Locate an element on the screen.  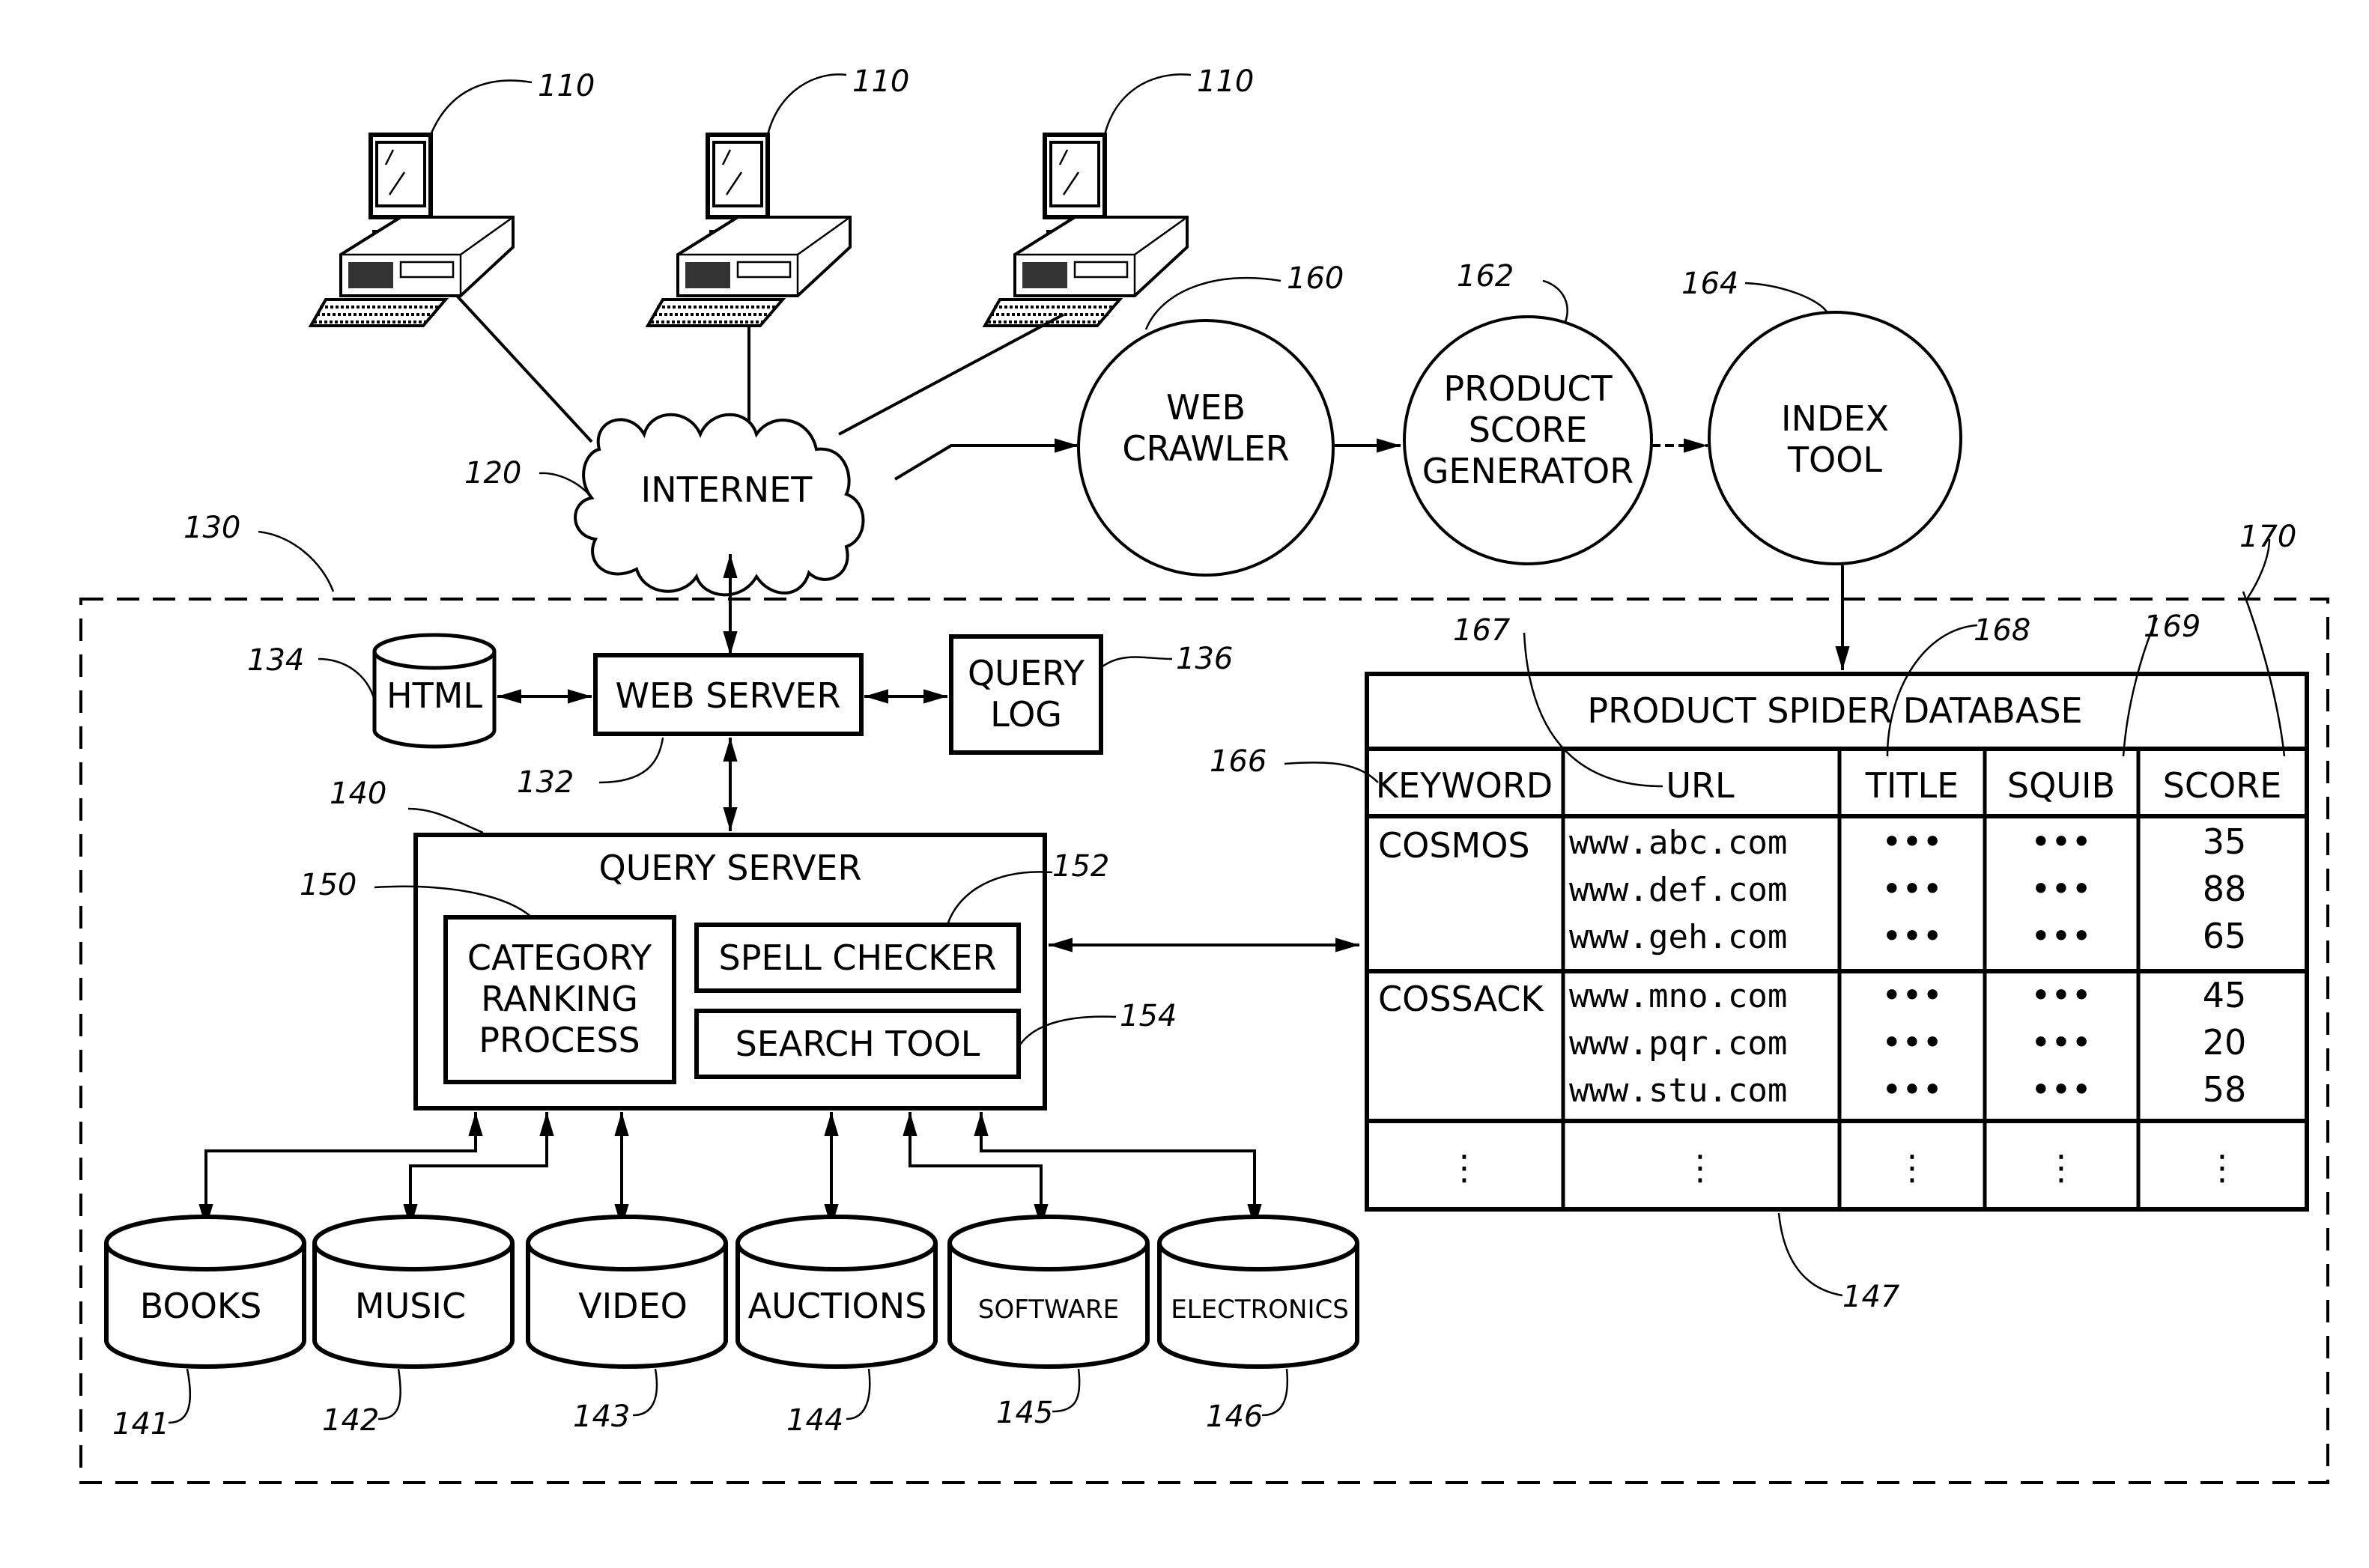
client-ref-3: 110 is located at coordinates (1225, 82).